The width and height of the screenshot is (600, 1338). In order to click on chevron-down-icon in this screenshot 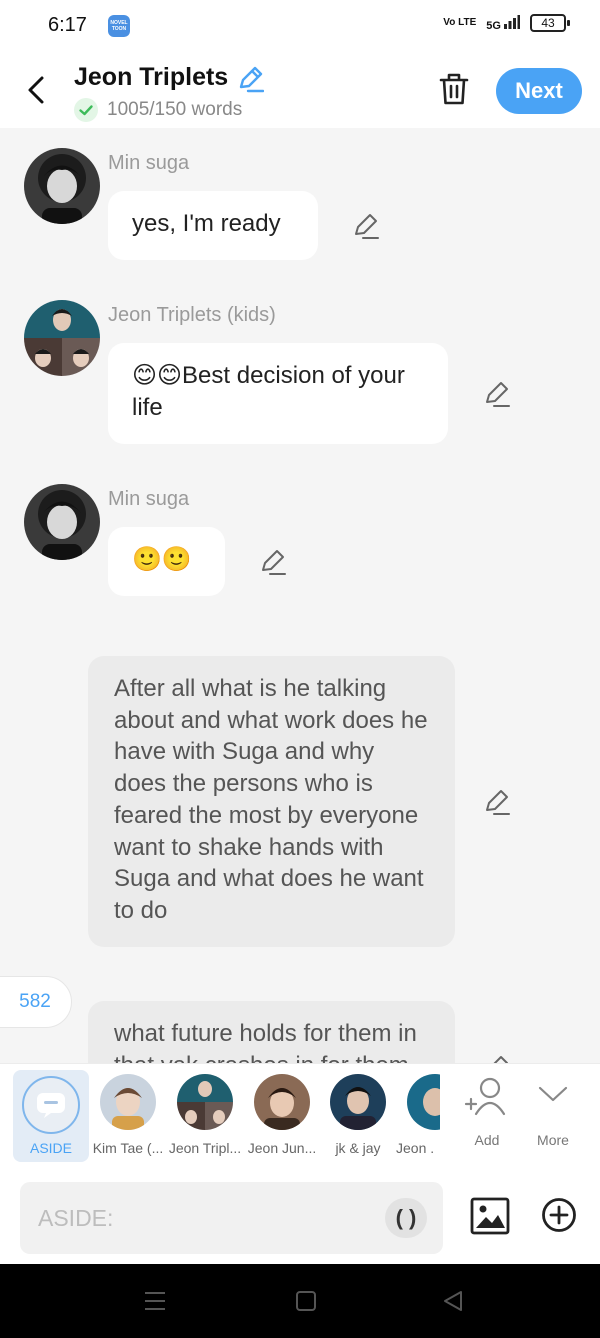, I will do `click(553, 1094)`.